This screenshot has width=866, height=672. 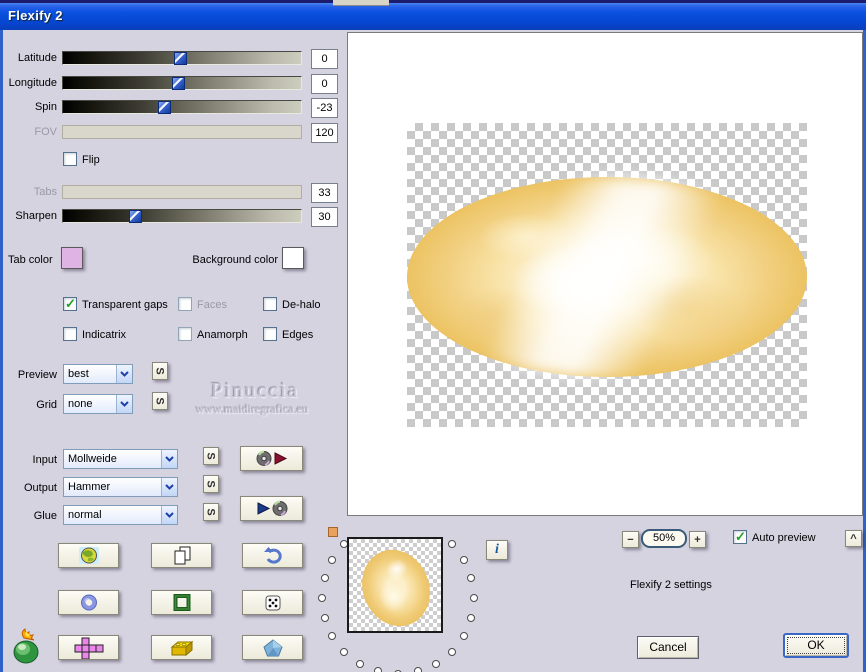 I want to click on latitude-slider-thumb, so click(x=180, y=58).